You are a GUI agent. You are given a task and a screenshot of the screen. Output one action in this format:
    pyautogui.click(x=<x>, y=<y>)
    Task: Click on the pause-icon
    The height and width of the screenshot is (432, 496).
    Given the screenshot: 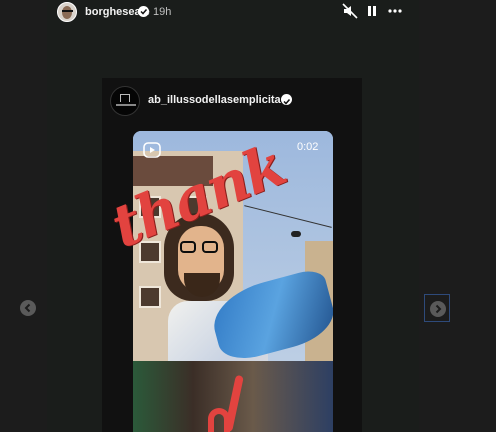 What is the action you would take?
    pyautogui.click(x=372, y=11)
    